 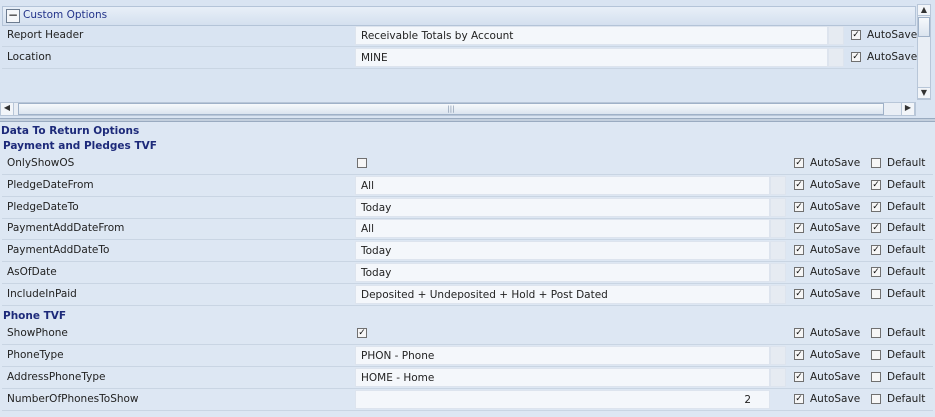 What do you see at coordinates (451, 109) in the screenshot?
I see `horizontal-scroll-thumb: |||` at bounding box center [451, 109].